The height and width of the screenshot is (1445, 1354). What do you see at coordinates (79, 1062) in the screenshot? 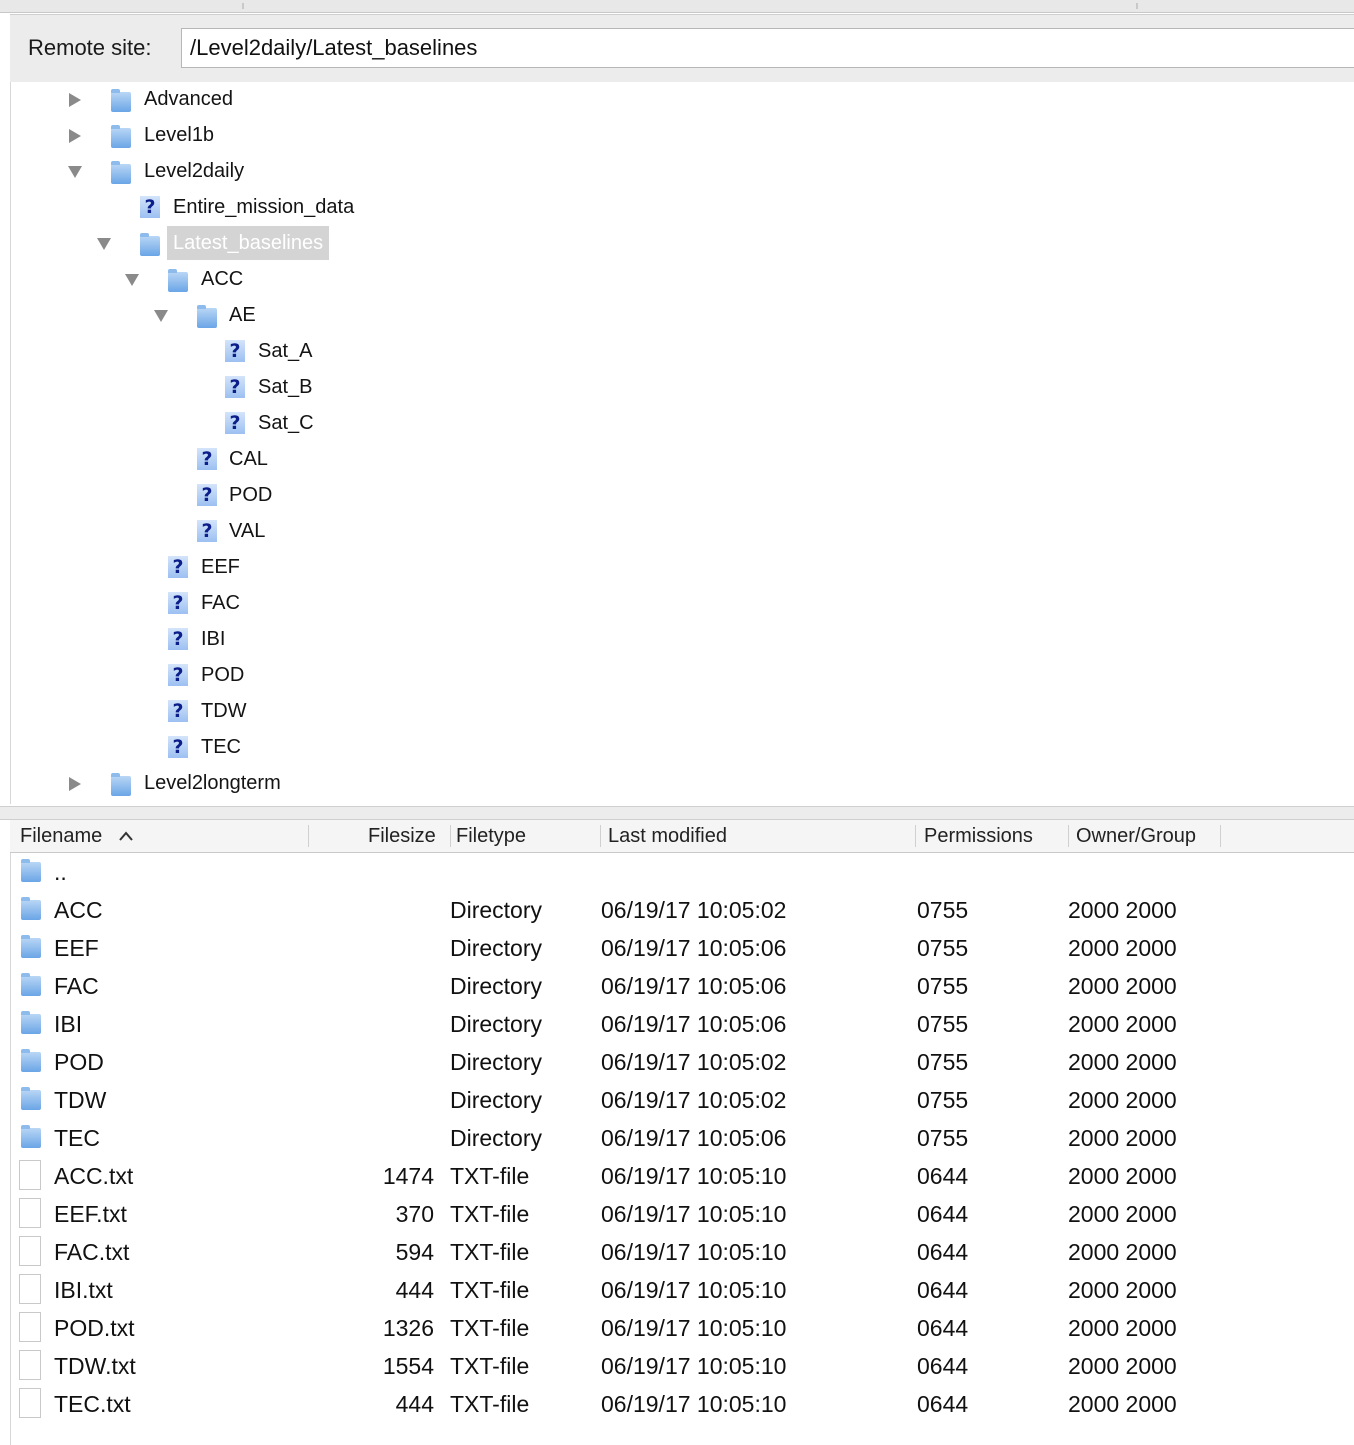
I see `file-name: POD` at bounding box center [79, 1062].